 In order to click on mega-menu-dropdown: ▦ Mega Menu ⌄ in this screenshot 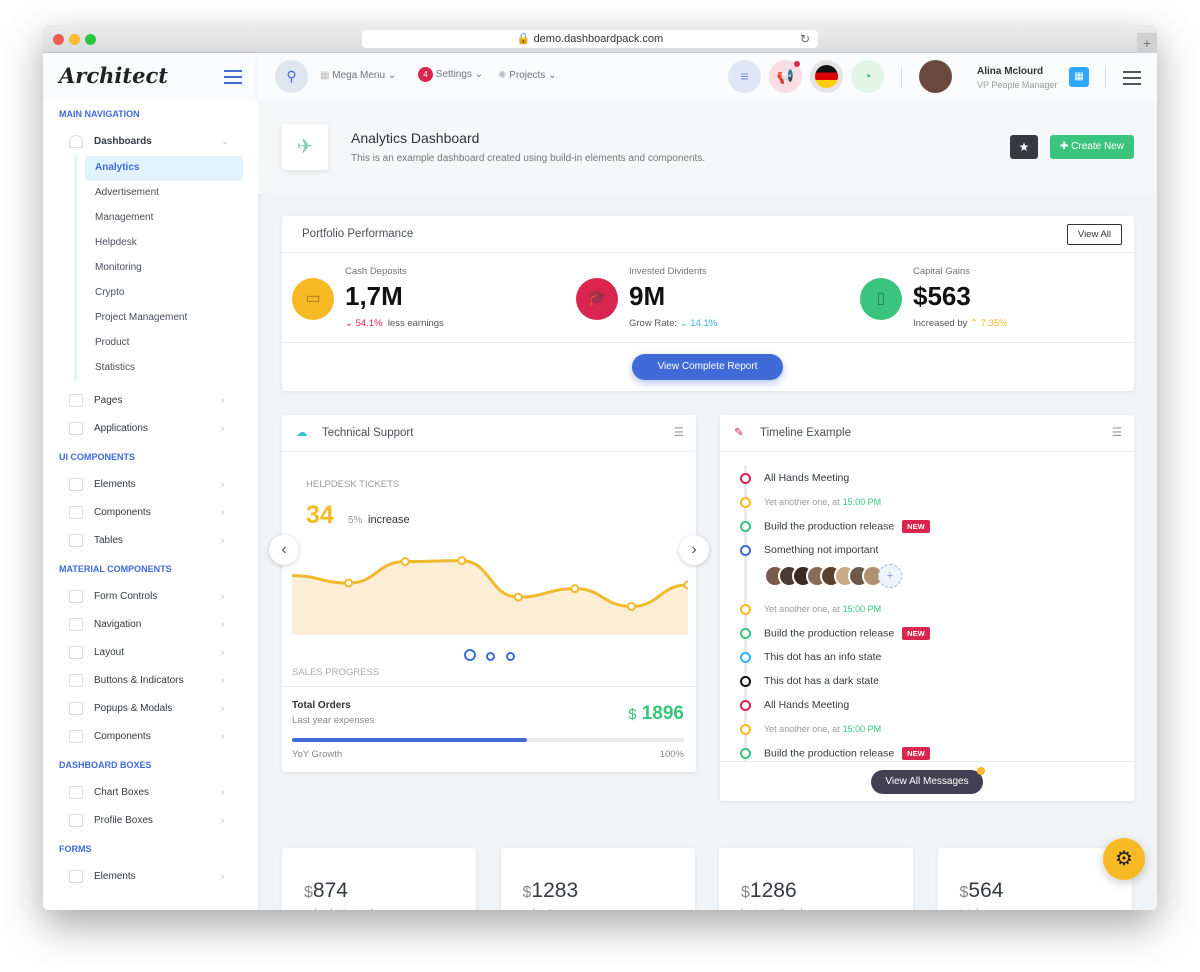, I will do `click(358, 75)`.